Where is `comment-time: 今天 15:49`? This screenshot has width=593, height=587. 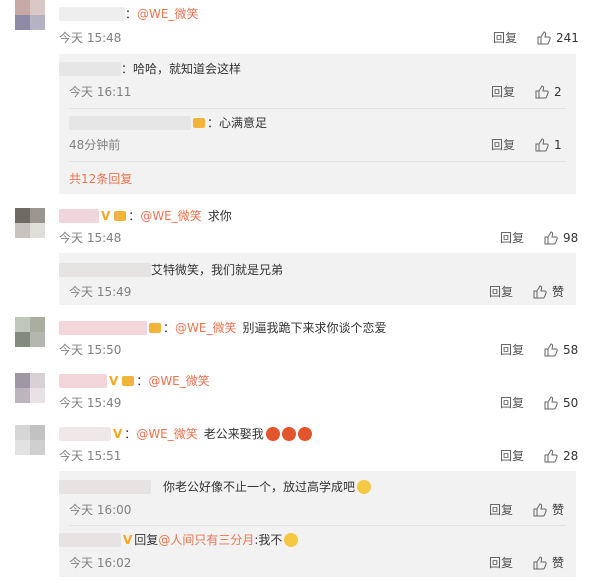
comment-time: 今天 15:49 is located at coordinates (90, 403).